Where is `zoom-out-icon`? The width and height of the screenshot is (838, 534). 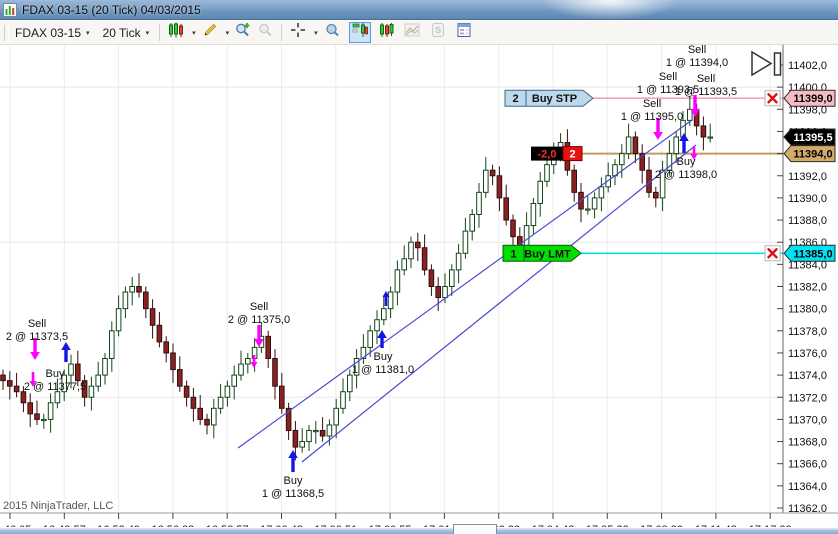 zoom-out-icon is located at coordinates (265, 32).